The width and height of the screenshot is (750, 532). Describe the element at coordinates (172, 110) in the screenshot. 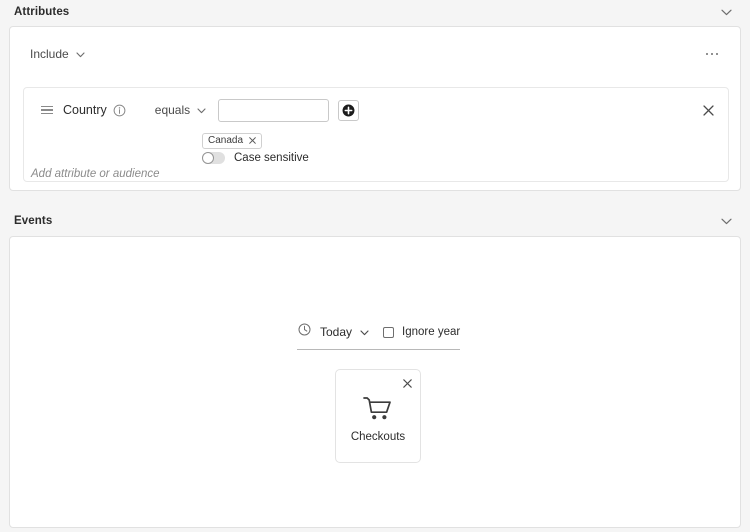

I see `operator-label: equals` at that location.